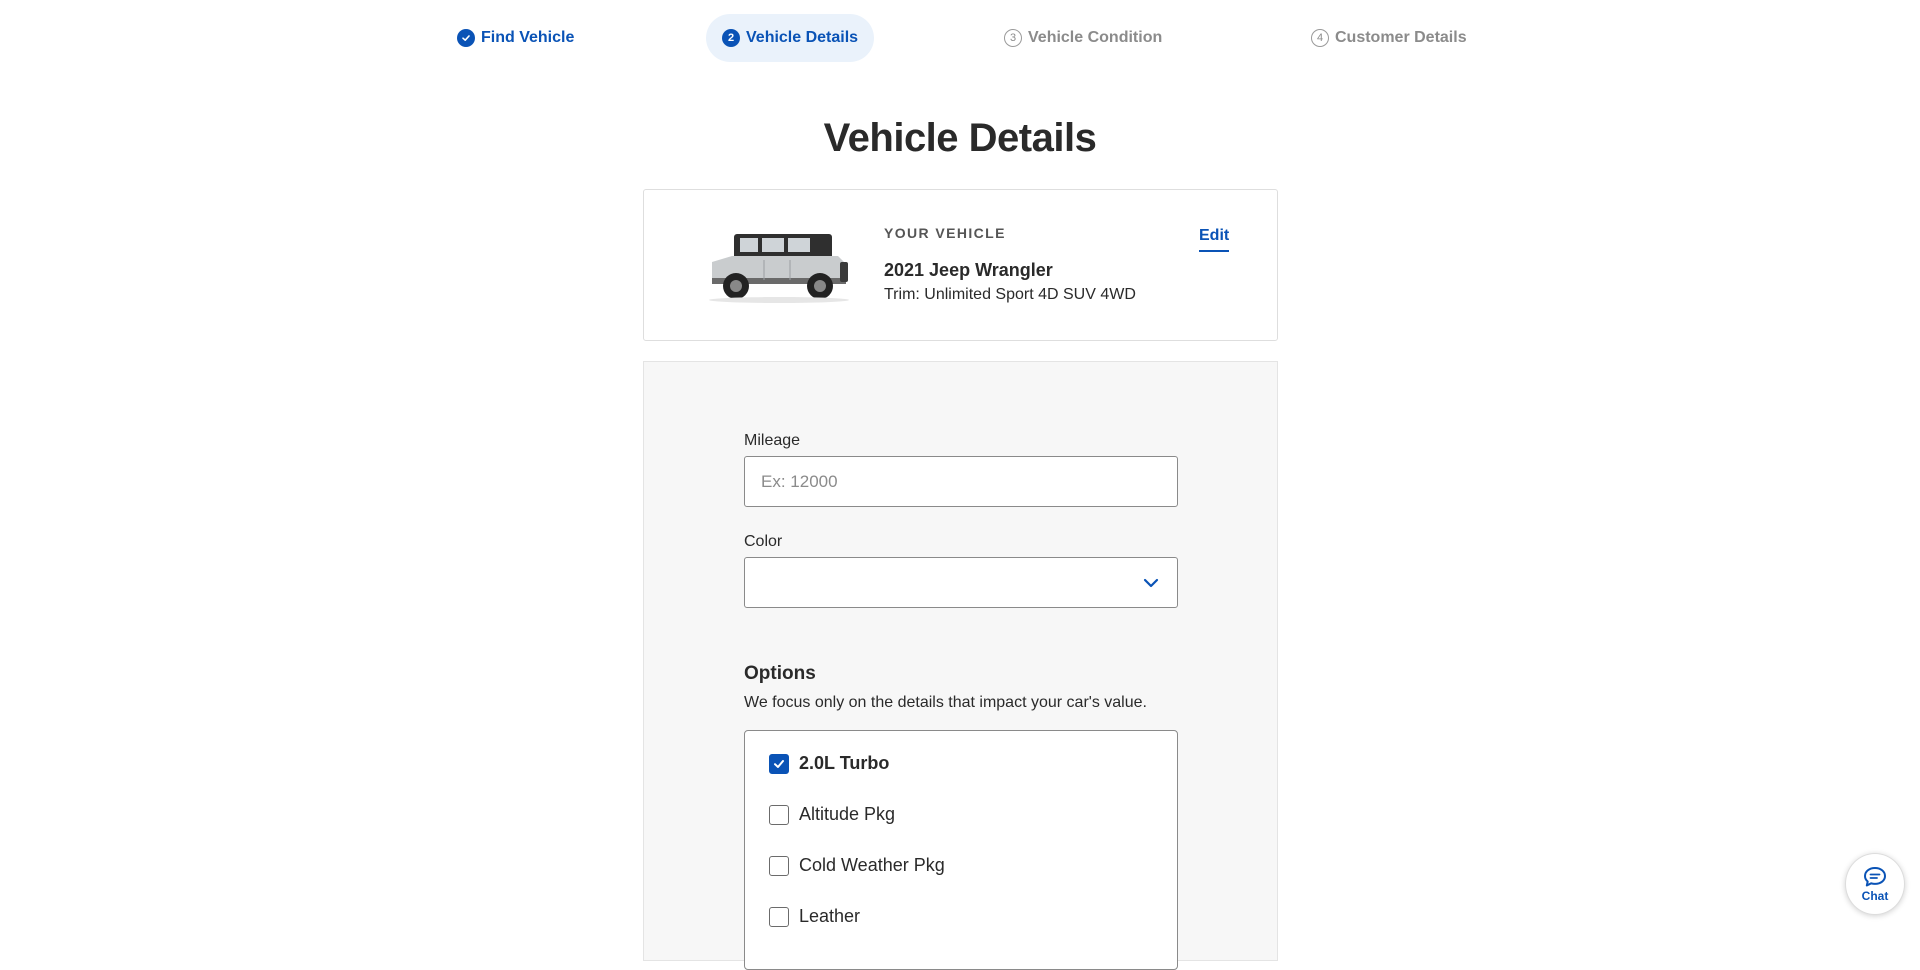  I want to click on step-label: Find Vehicle, so click(528, 37).